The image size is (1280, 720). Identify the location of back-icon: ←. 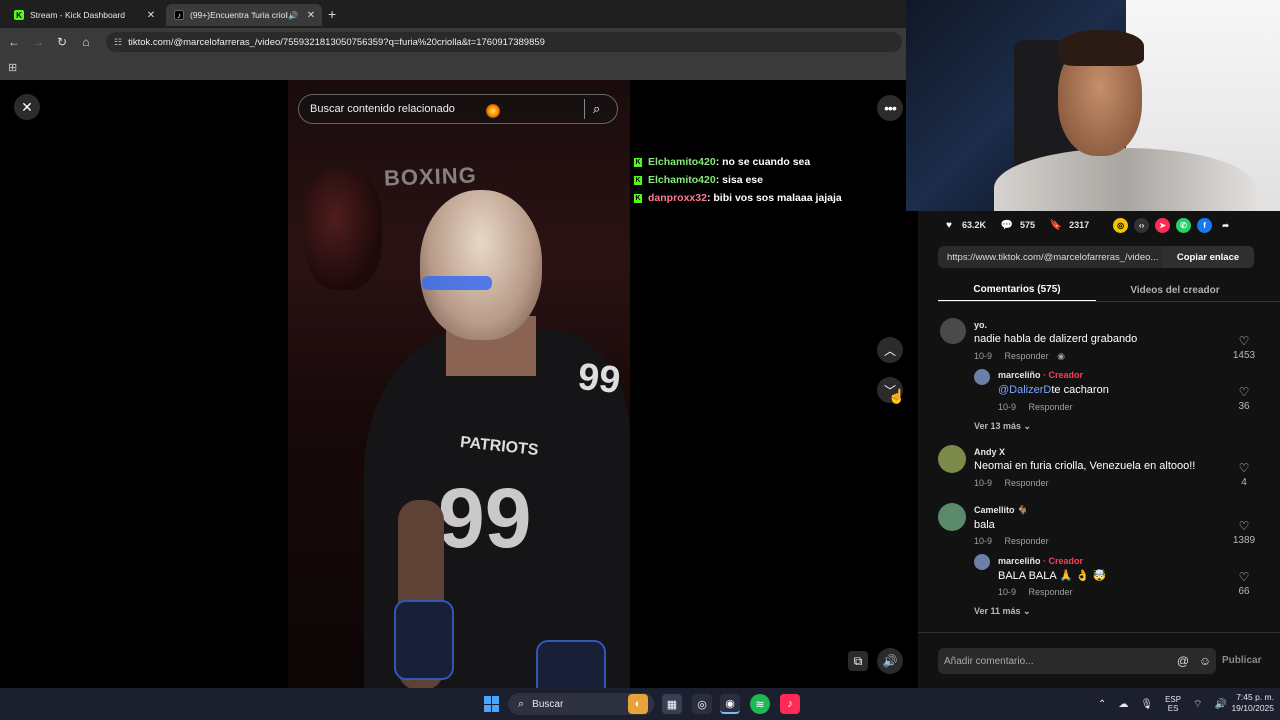
(14, 42).